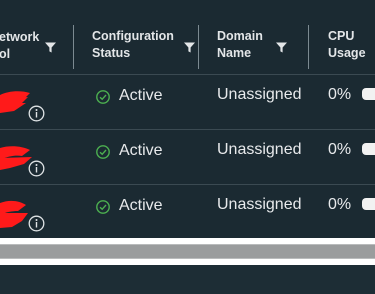  What do you see at coordinates (240, 44) in the screenshot?
I see `column-header-label: Domain Name` at bounding box center [240, 44].